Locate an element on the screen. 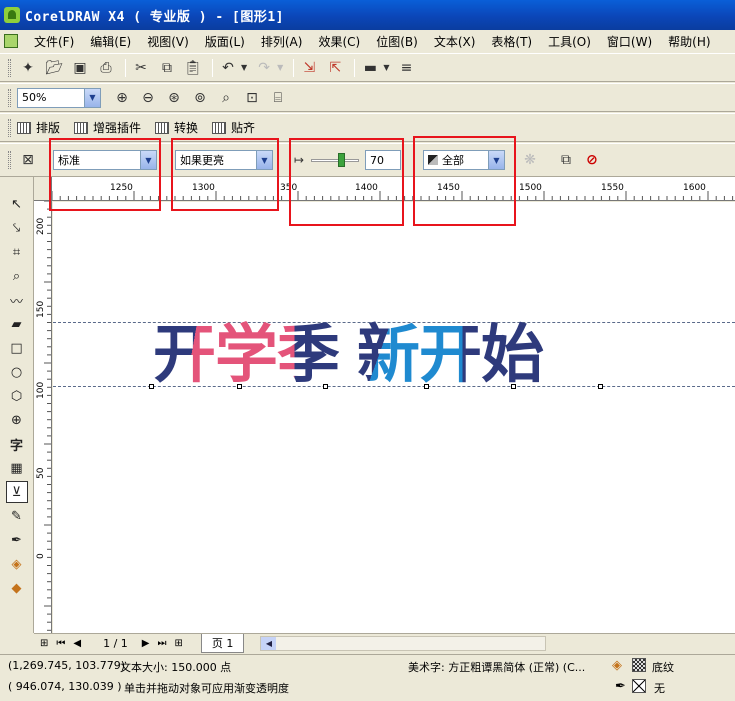 The width and height of the screenshot is (735, 701). document-icon is located at coordinates (11, 41).